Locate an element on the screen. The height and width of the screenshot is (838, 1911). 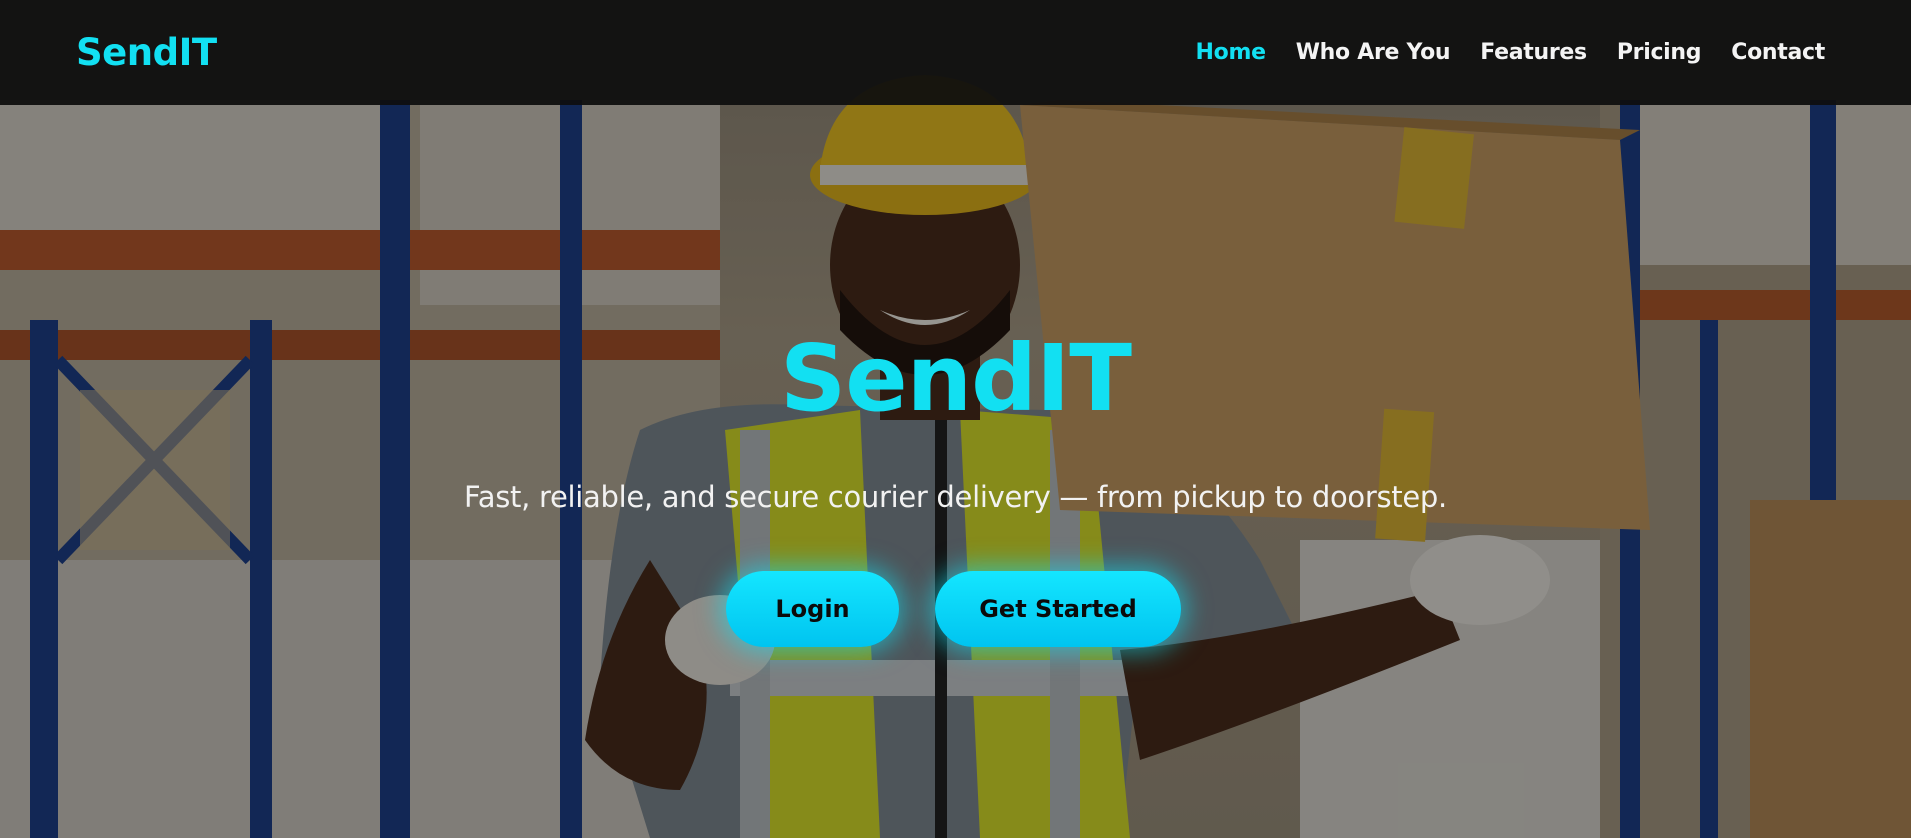
nav-link-pricing: Pricing is located at coordinates (1659, 52).